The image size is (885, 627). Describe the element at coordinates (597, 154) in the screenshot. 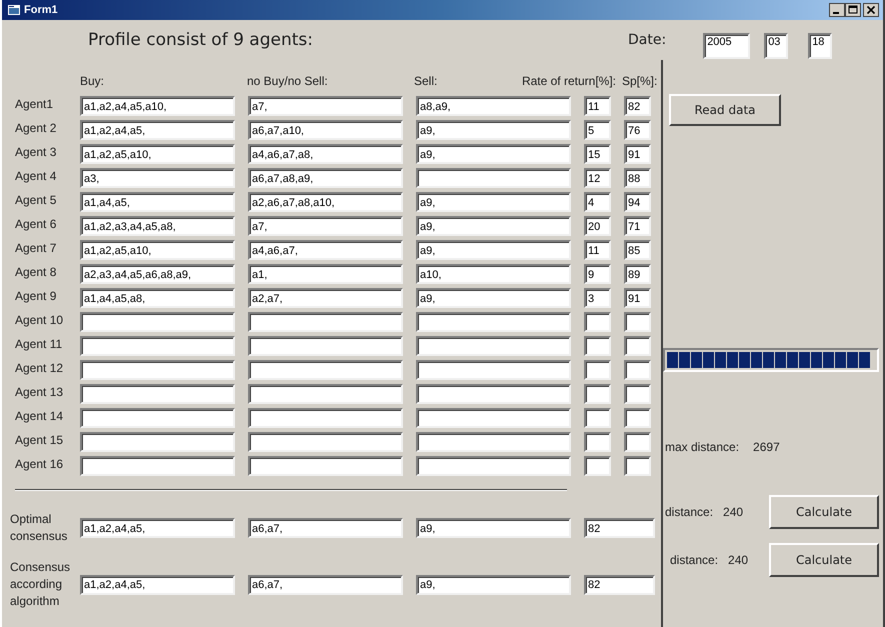

I see `rate-of-return-field: 15` at that location.